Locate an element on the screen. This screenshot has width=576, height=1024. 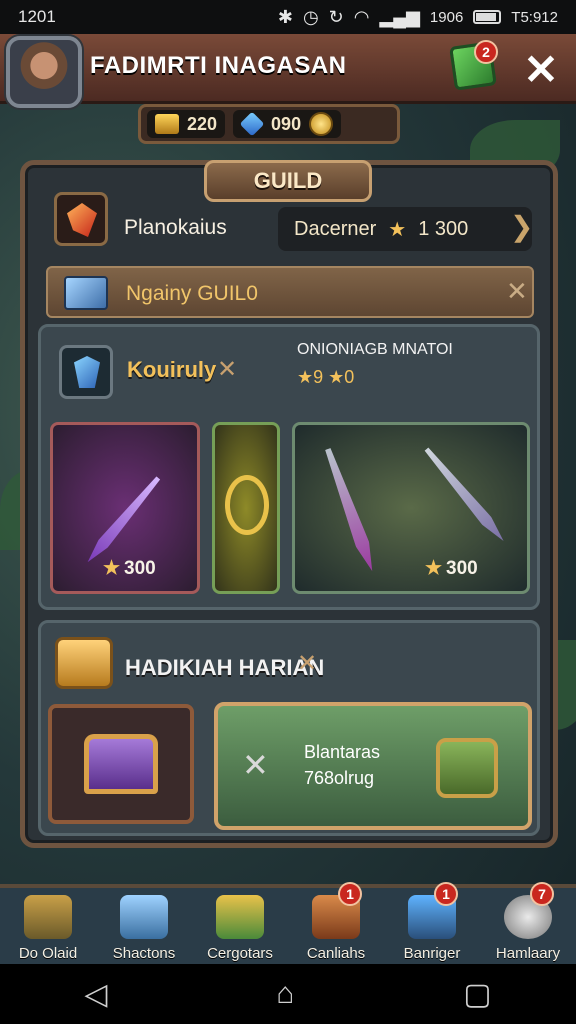
chest-reward-card is located at coordinates (121, 764).